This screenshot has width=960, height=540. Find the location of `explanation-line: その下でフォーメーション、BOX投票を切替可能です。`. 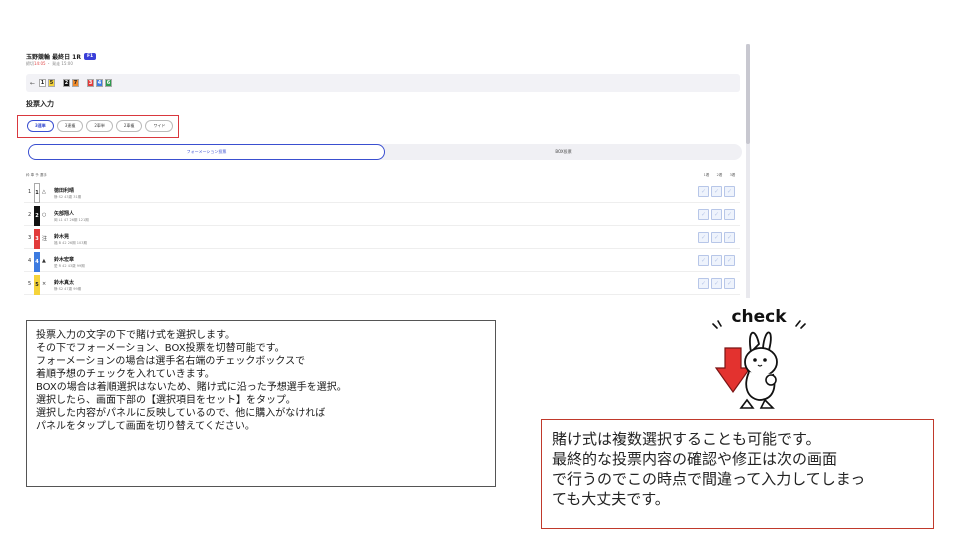

explanation-line: その下でフォーメーション、BOX投票を切替可能です。 is located at coordinates (160, 348).